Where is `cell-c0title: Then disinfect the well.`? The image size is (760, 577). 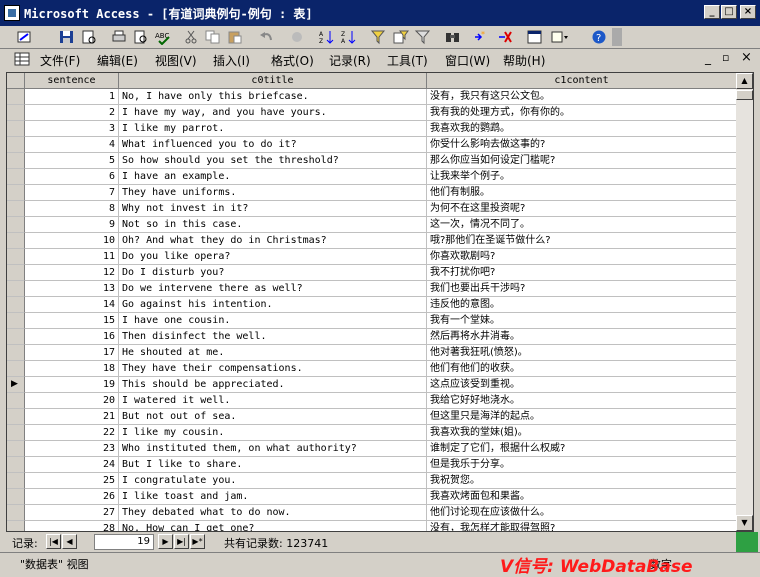
cell-c0title: Then disinfect the well. is located at coordinates (273, 337).